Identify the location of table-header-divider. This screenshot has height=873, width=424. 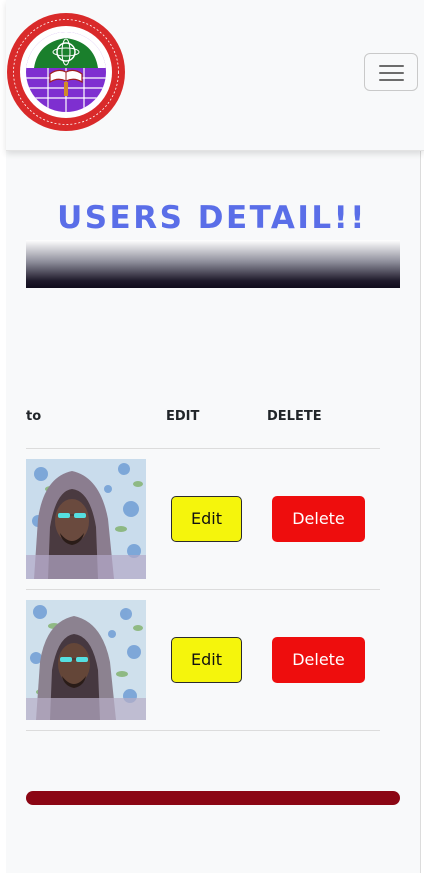
(203, 448).